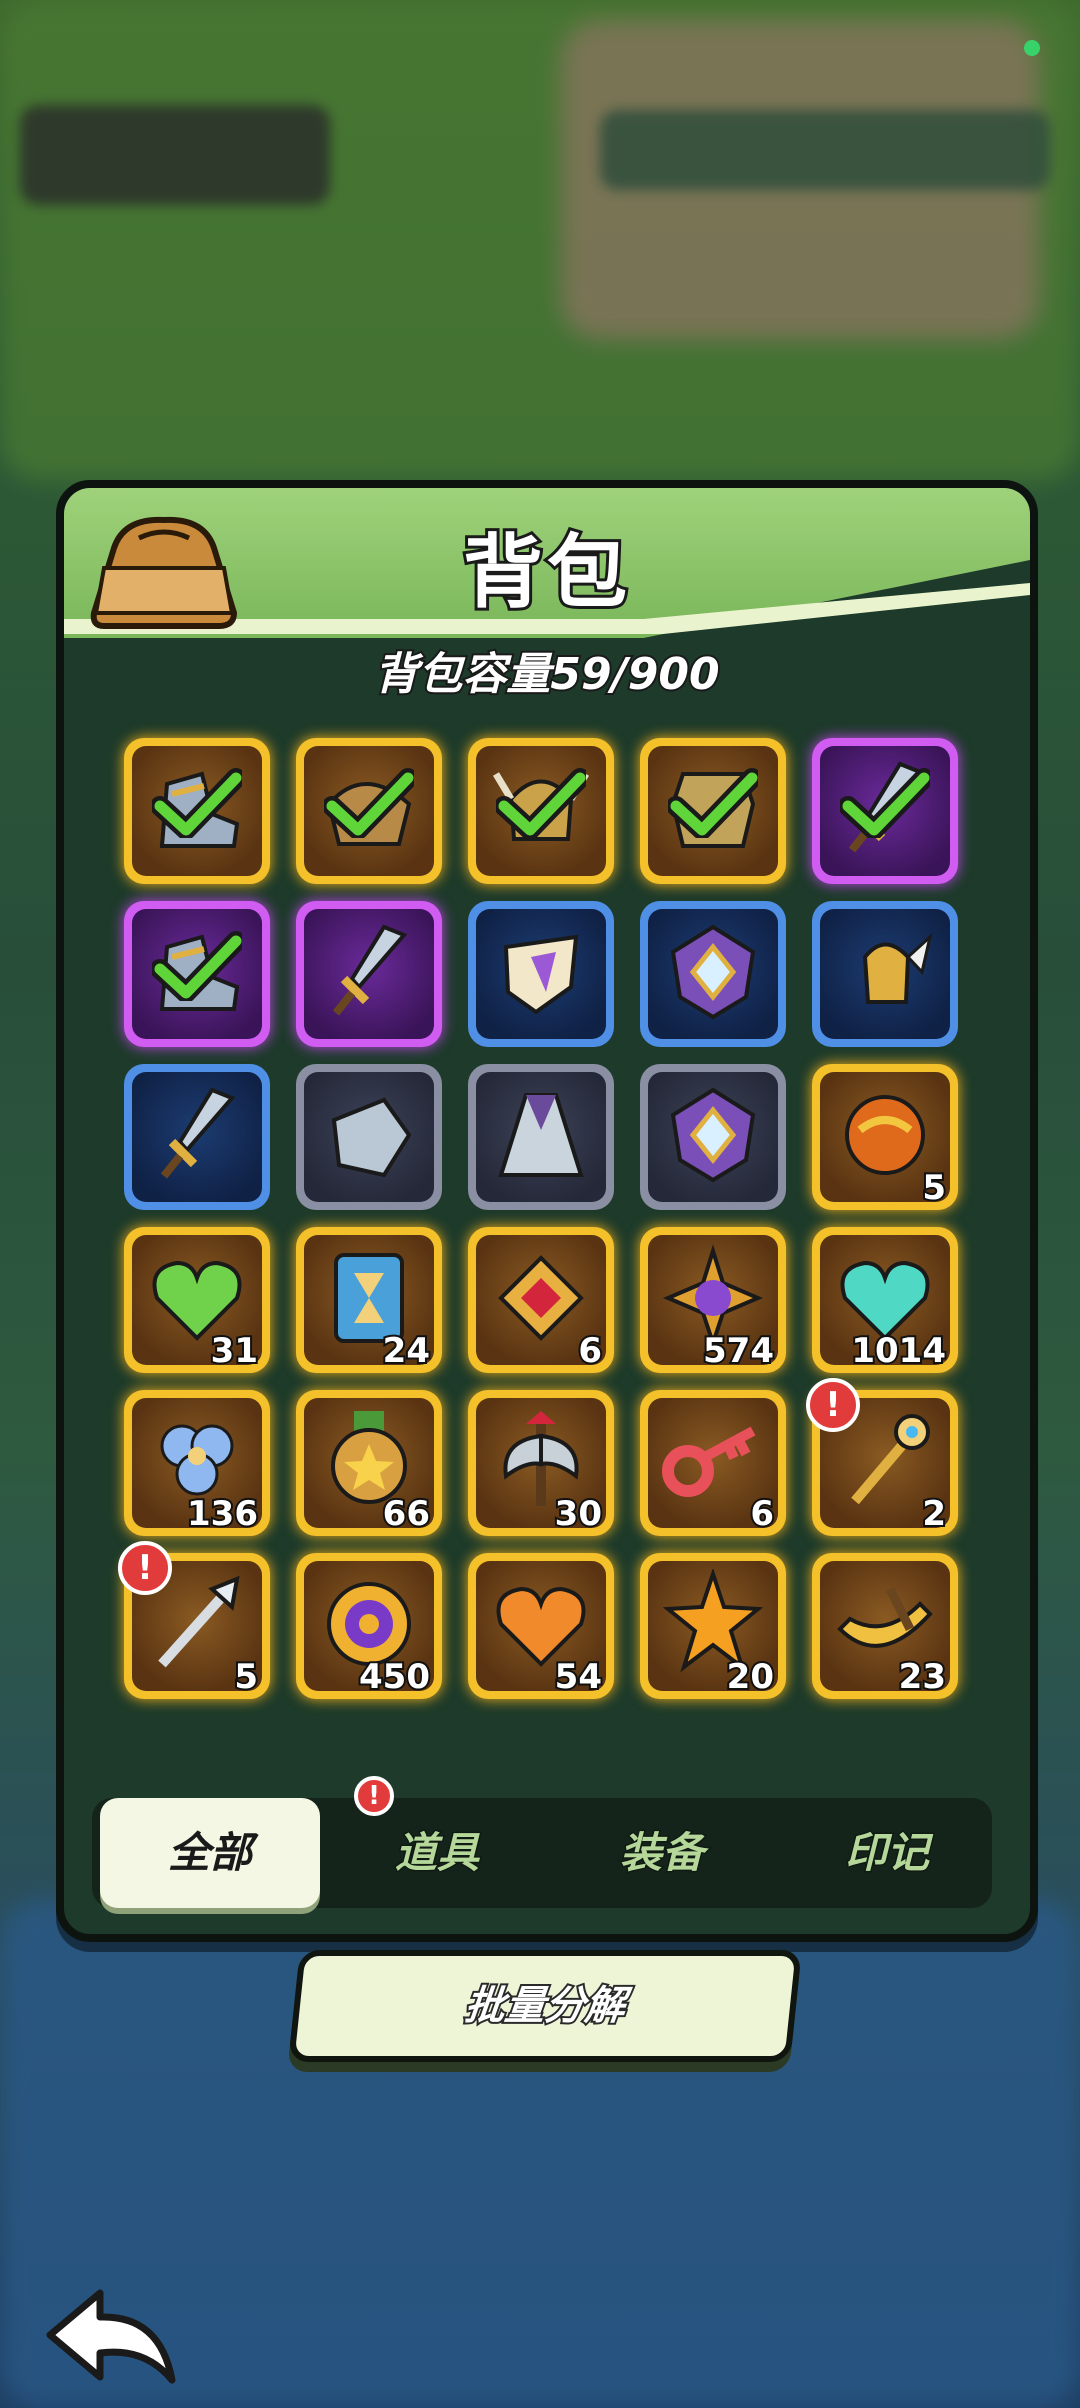  Describe the element at coordinates (545, 572) in the screenshot. I see `panel-title: 背包` at that location.